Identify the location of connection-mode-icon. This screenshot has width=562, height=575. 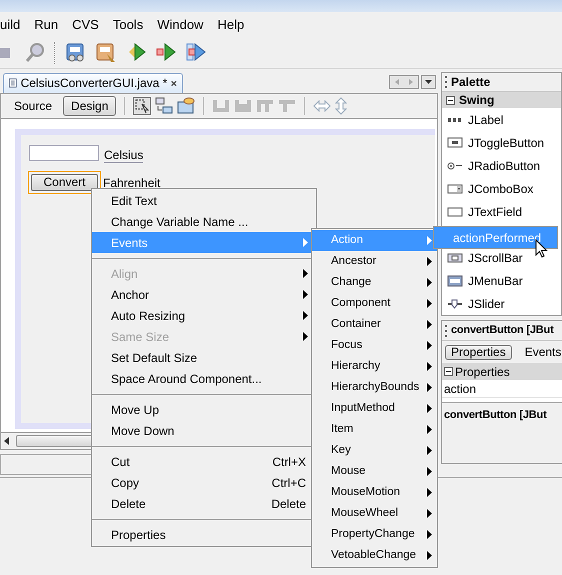
(164, 106).